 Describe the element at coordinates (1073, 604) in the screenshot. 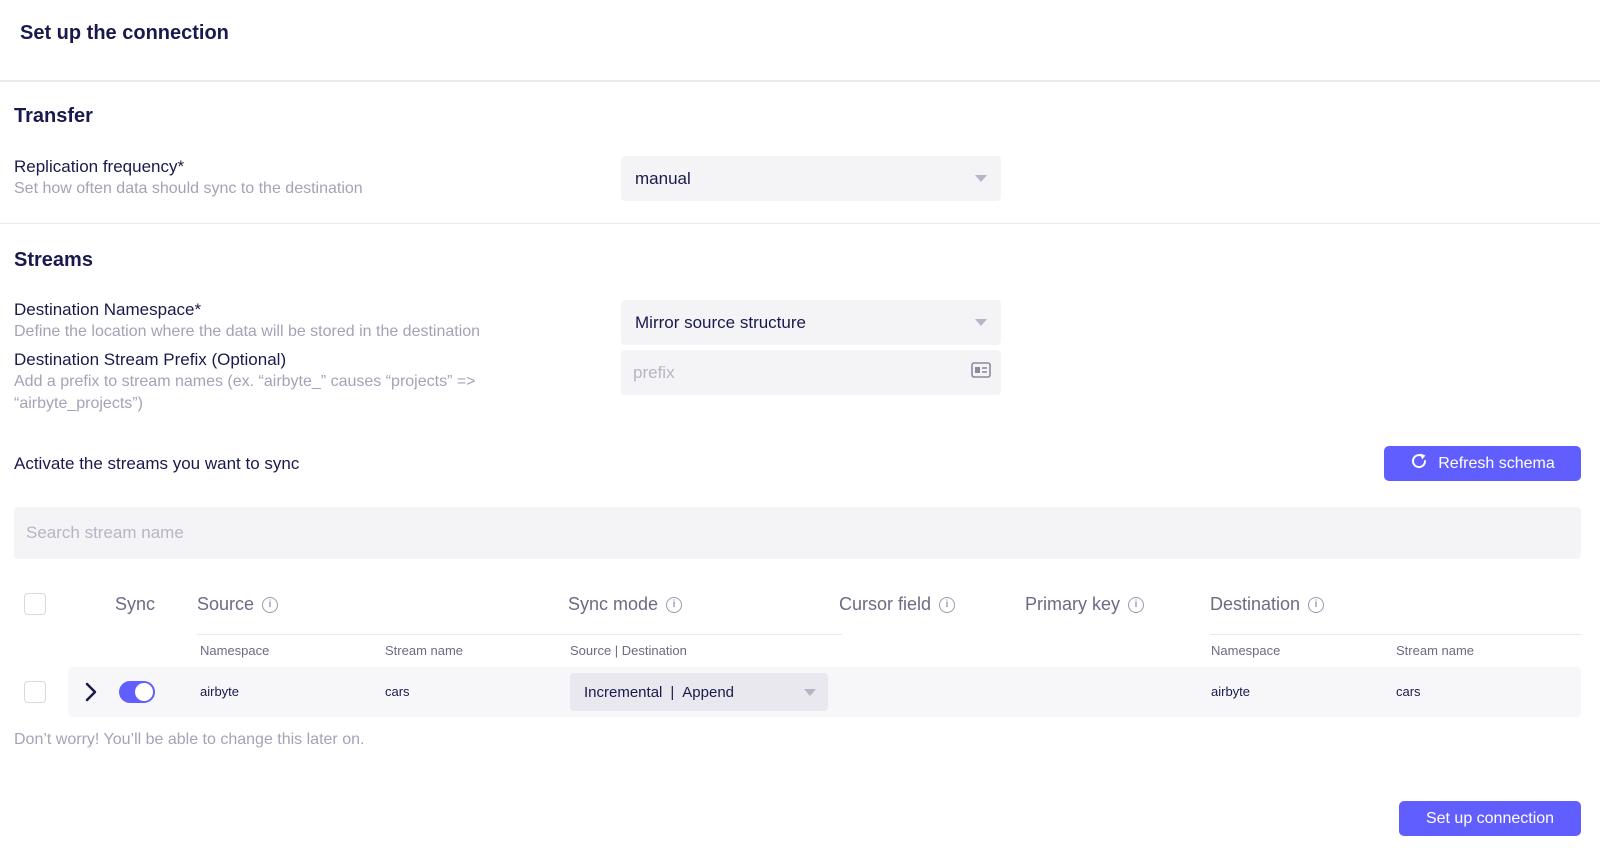

I see `primary-key-header-label: Primary key` at that location.